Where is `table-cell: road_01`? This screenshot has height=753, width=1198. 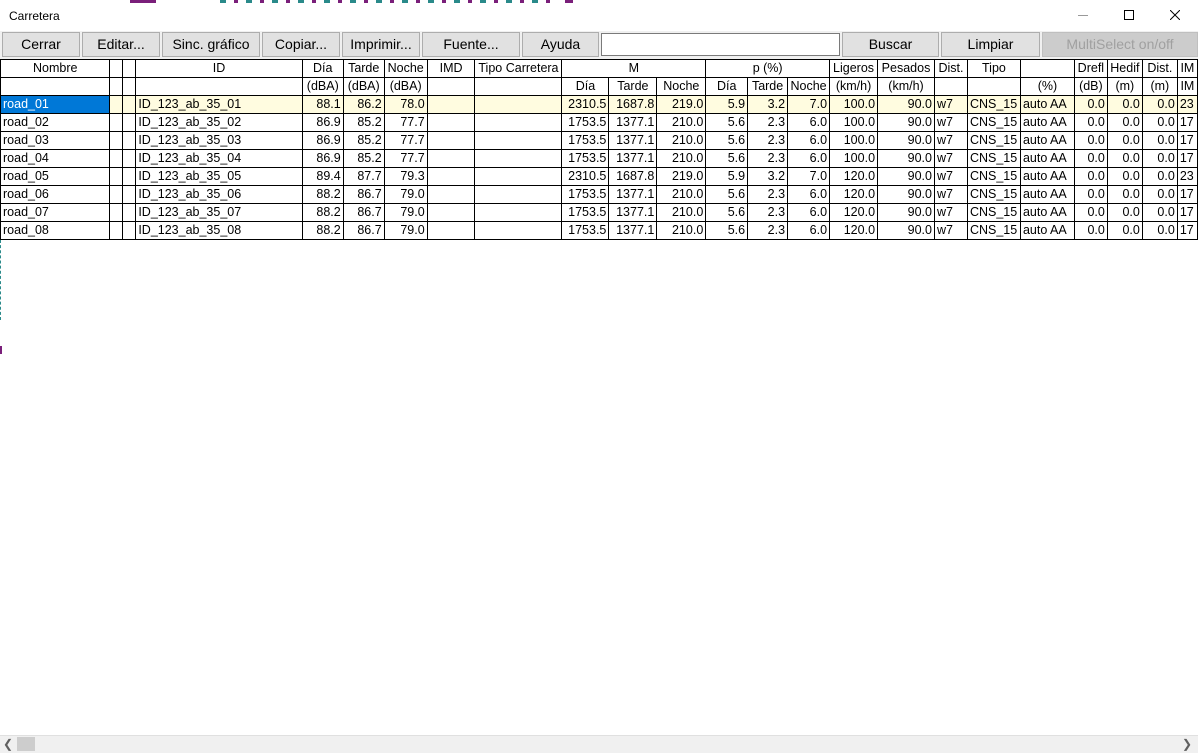 table-cell: road_01 is located at coordinates (55, 104).